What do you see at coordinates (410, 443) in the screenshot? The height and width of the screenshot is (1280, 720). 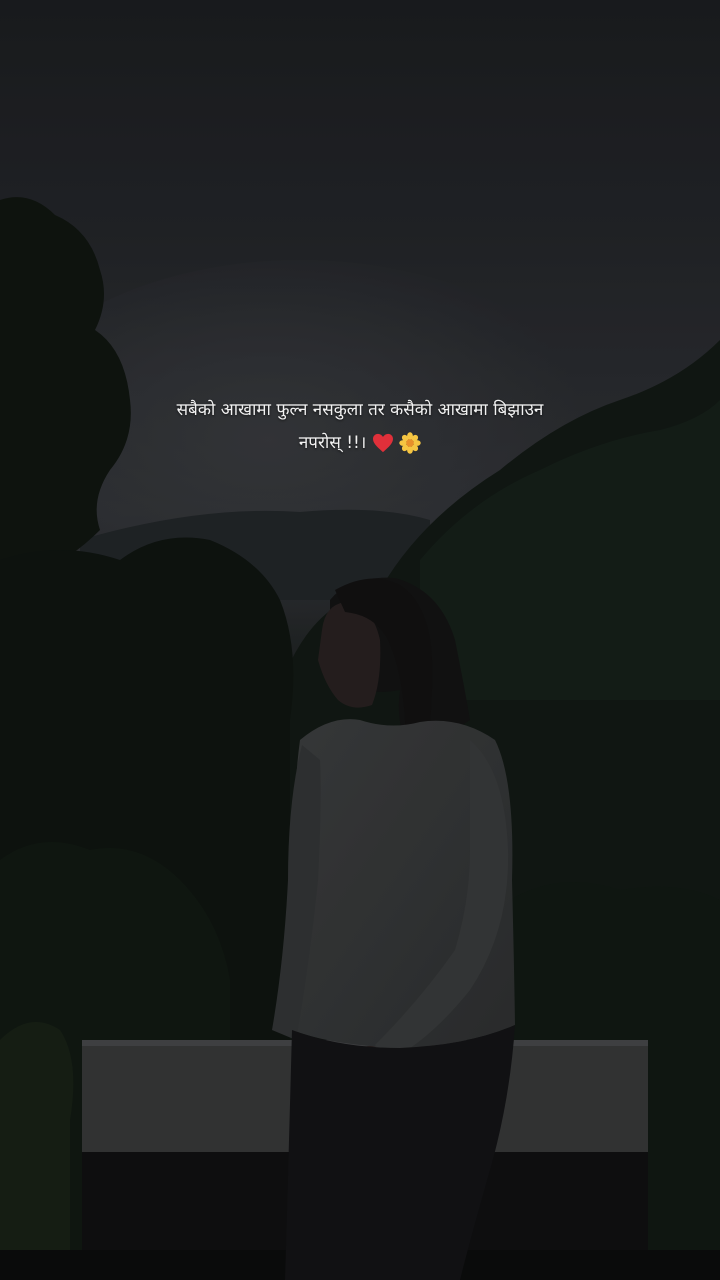 I see `blossom-icon` at bounding box center [410, 443].